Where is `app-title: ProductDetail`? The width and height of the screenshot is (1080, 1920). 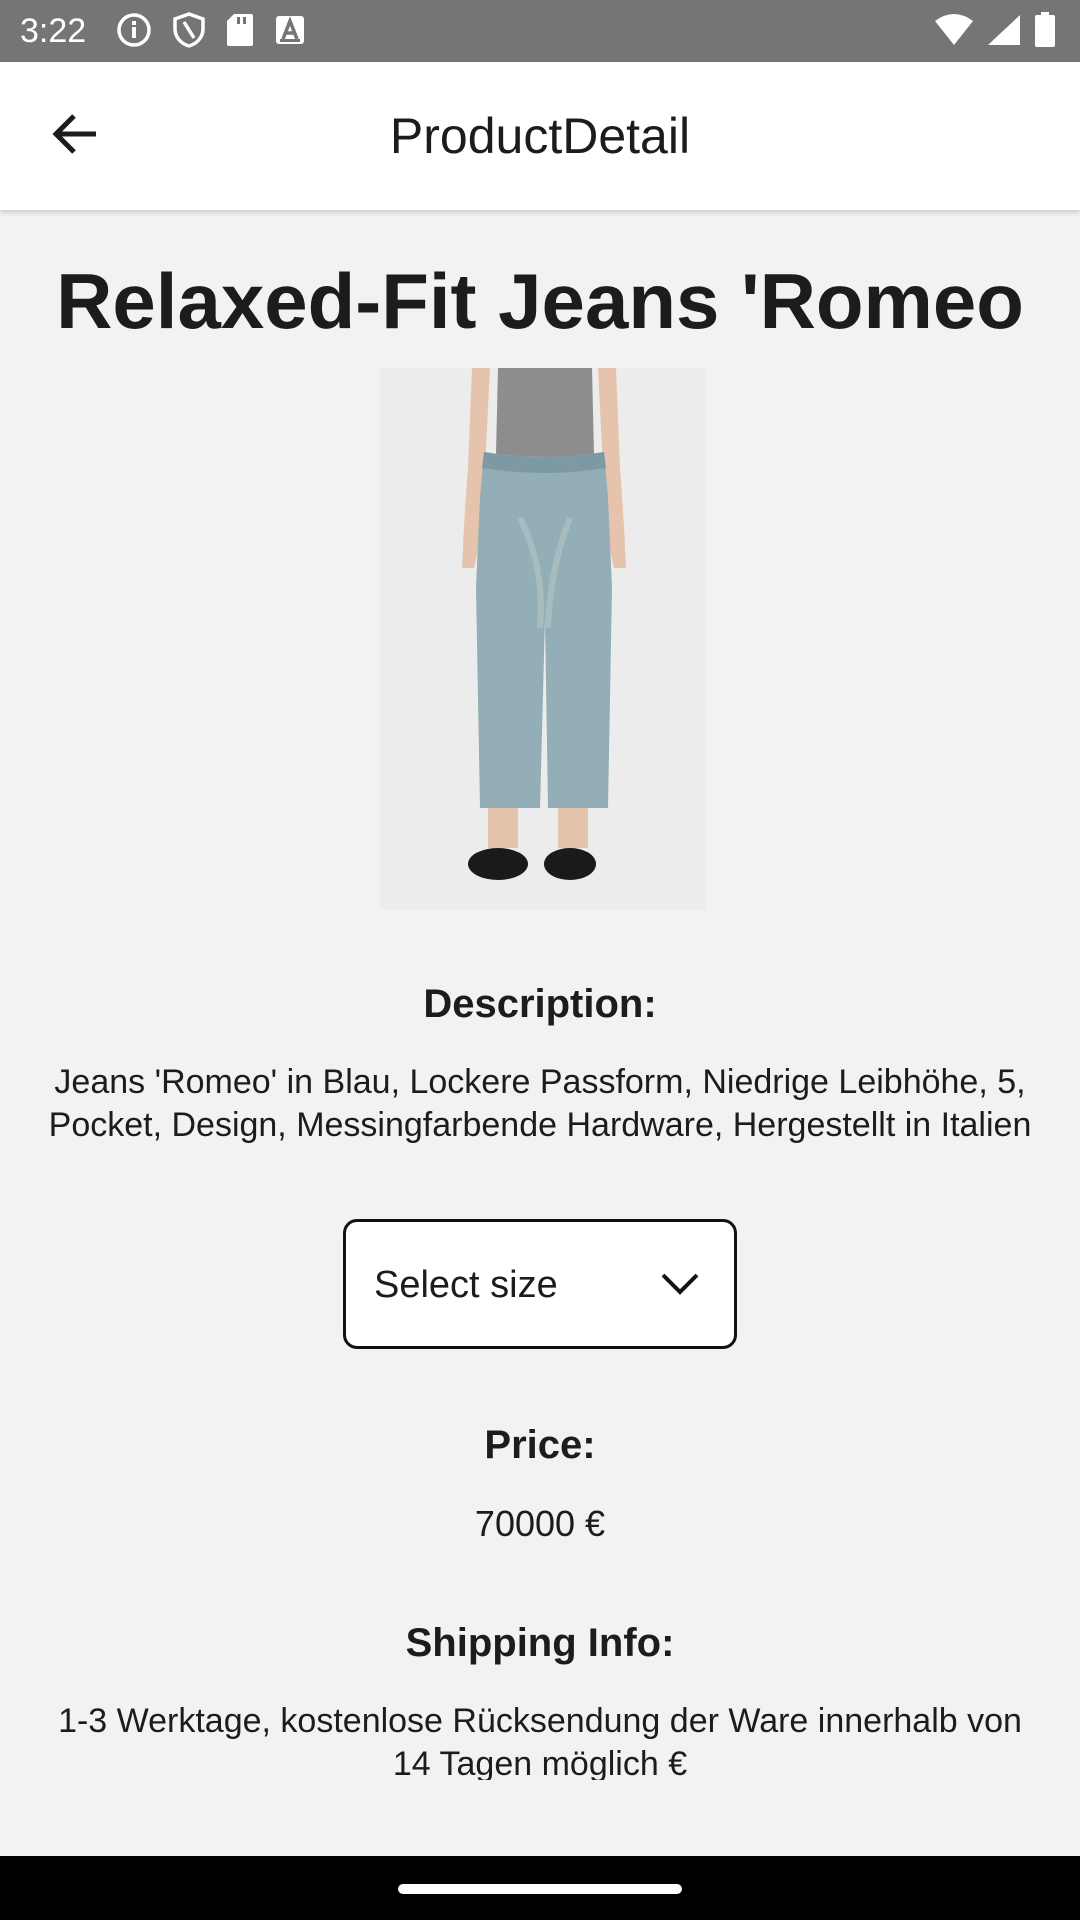
app-title: ProductDetail is located at coordinates (540, 136).